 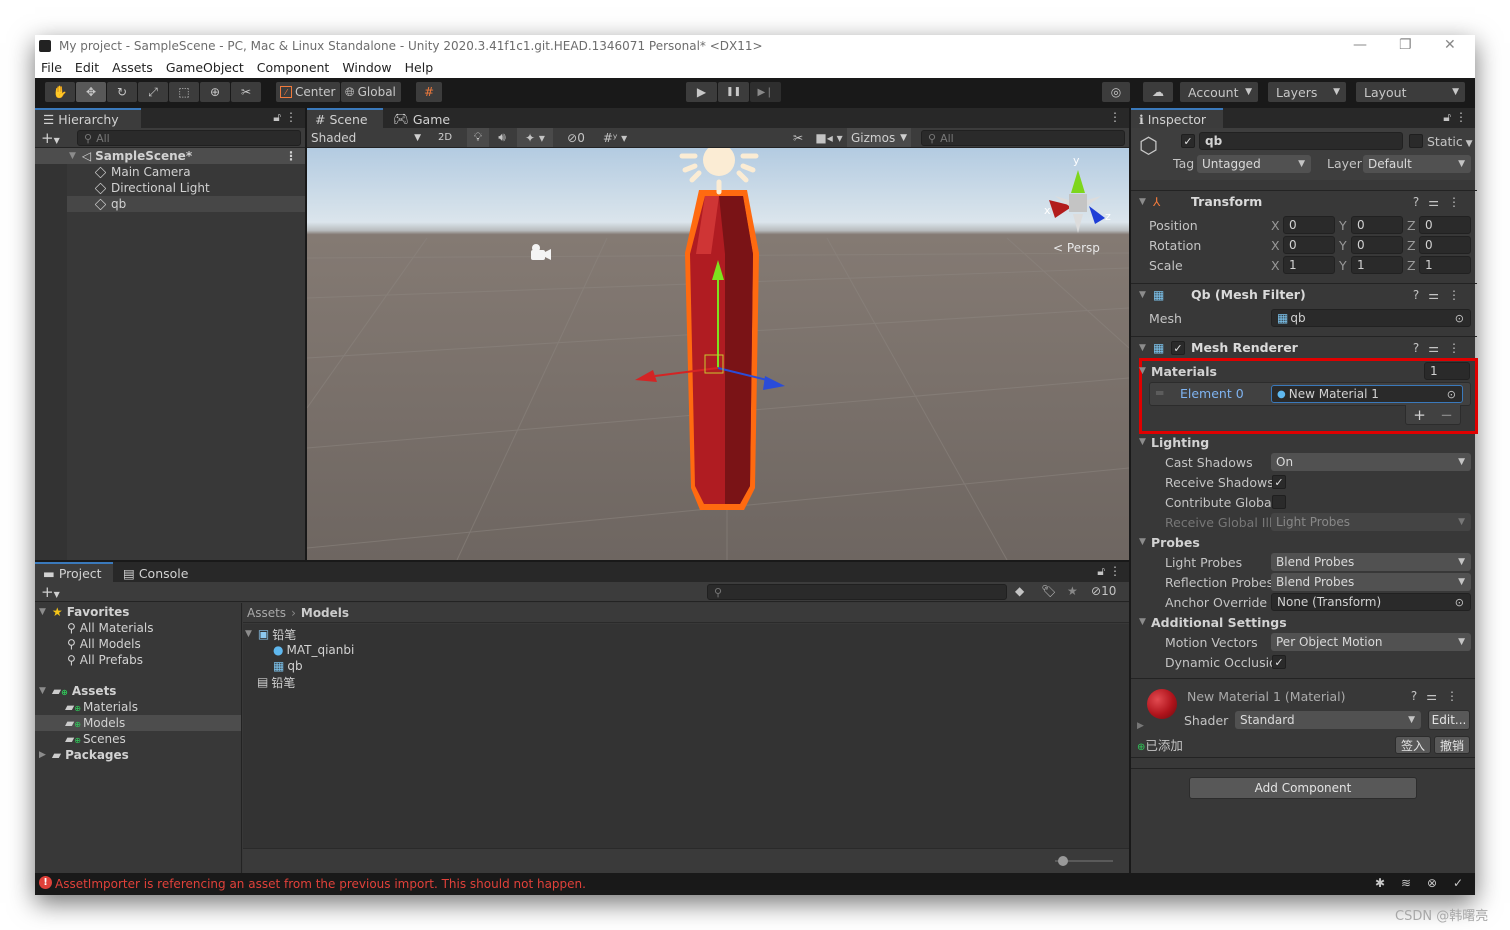 I want to click on favorite-item: ⚲ All Materials, so click(x=110, y=628).